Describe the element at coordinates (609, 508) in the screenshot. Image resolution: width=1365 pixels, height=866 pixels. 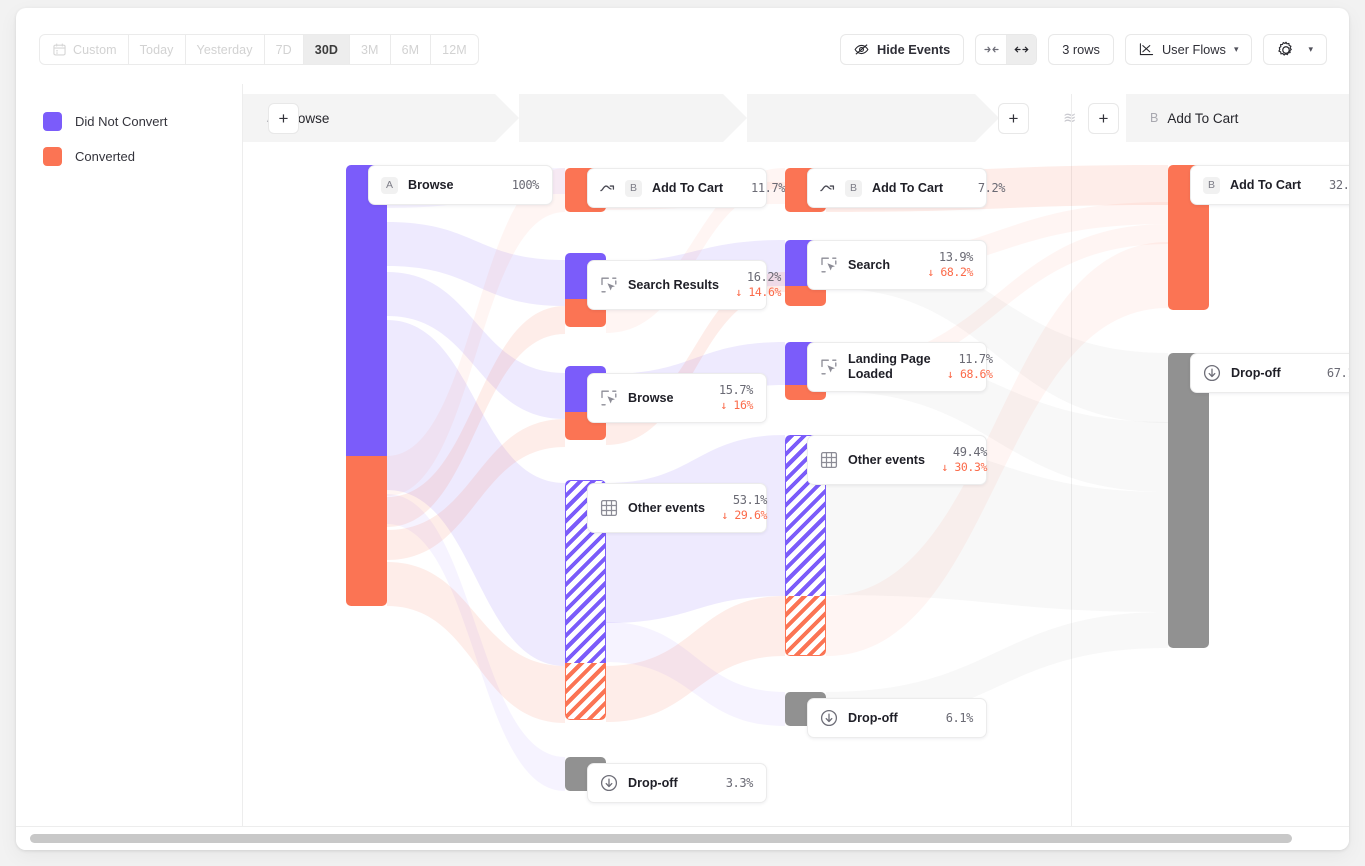
I see `grid-icon-wrap` at that location.